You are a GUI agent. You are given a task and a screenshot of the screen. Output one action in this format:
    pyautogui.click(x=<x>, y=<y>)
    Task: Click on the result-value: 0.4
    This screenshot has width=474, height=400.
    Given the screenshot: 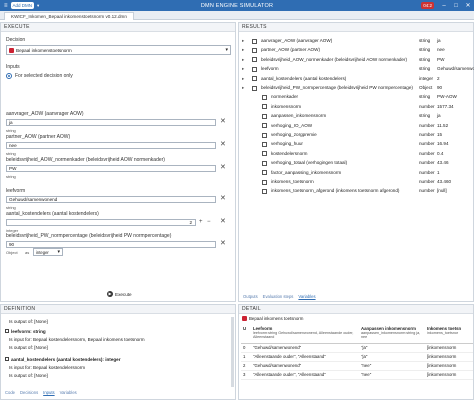 What is the action you would take?
    pyautogui.click(x=440, y=153)
    